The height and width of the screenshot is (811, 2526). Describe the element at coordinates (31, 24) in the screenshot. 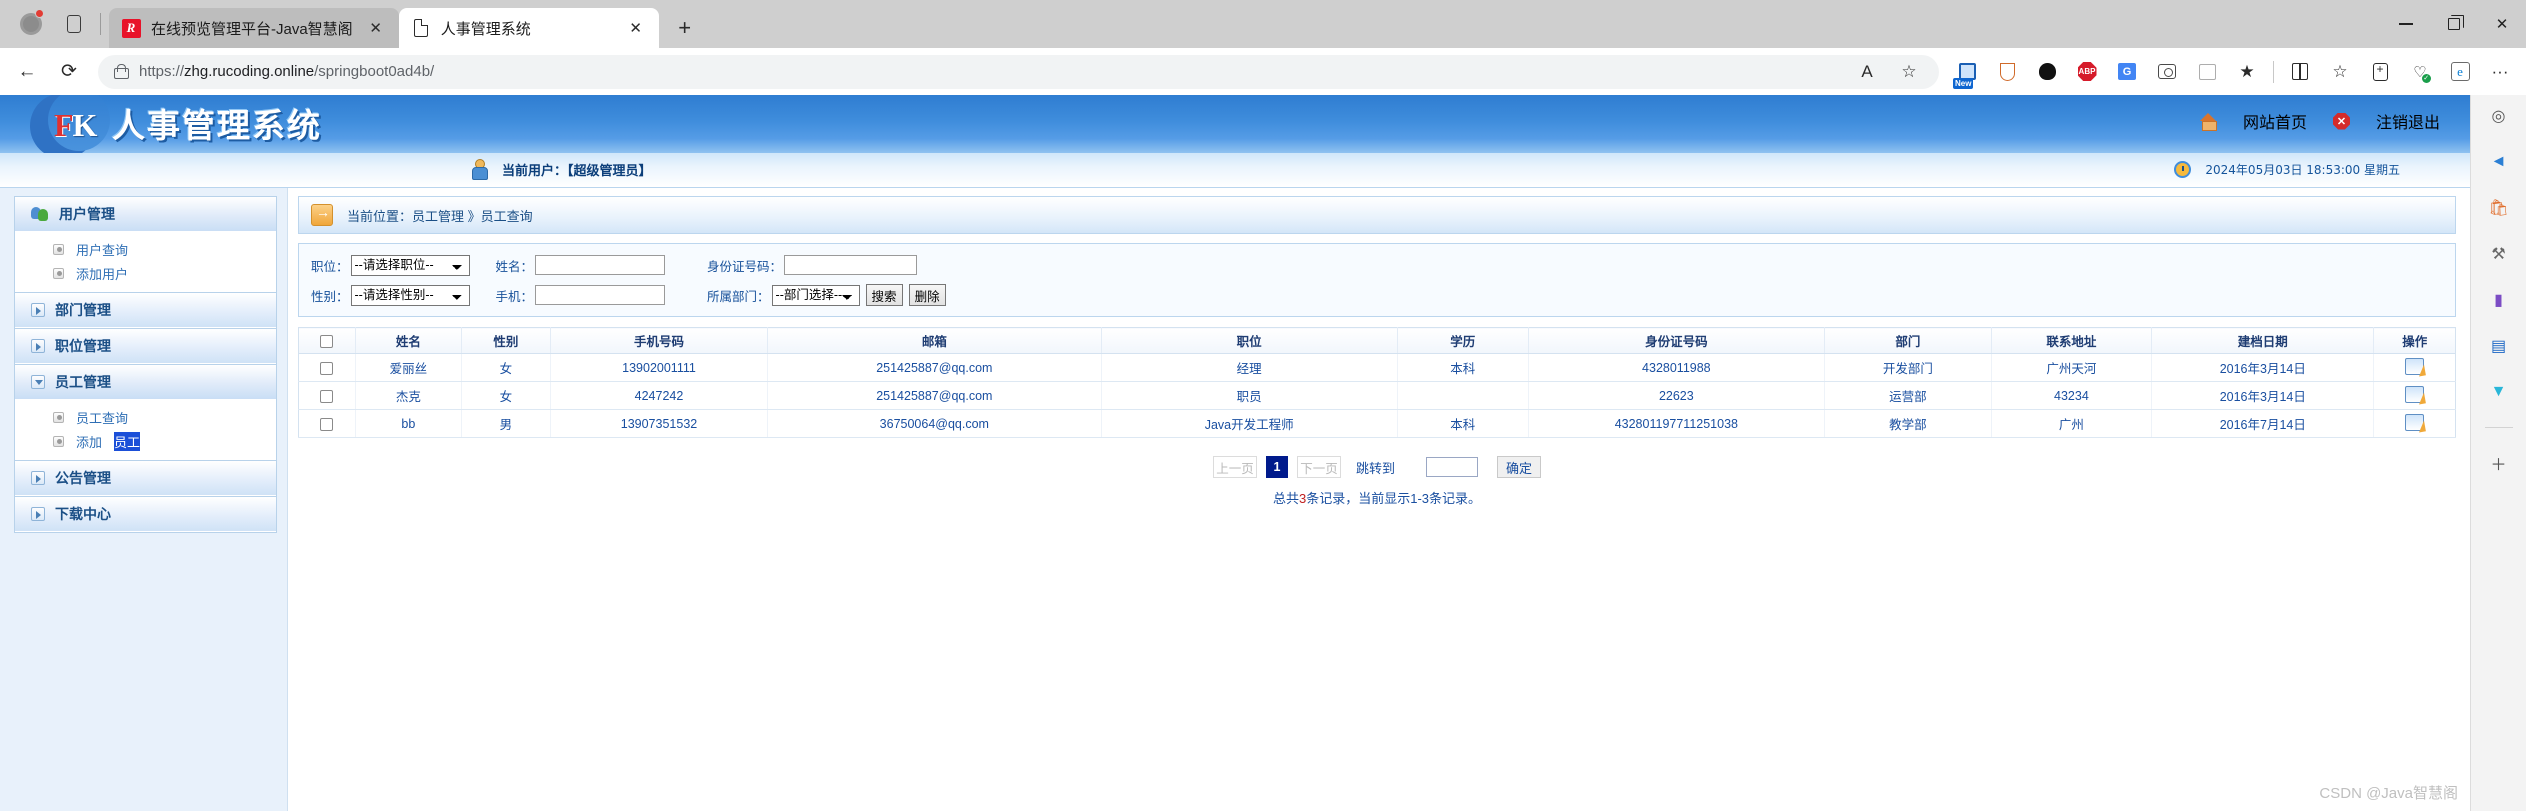

I see `profile-button` at that location.